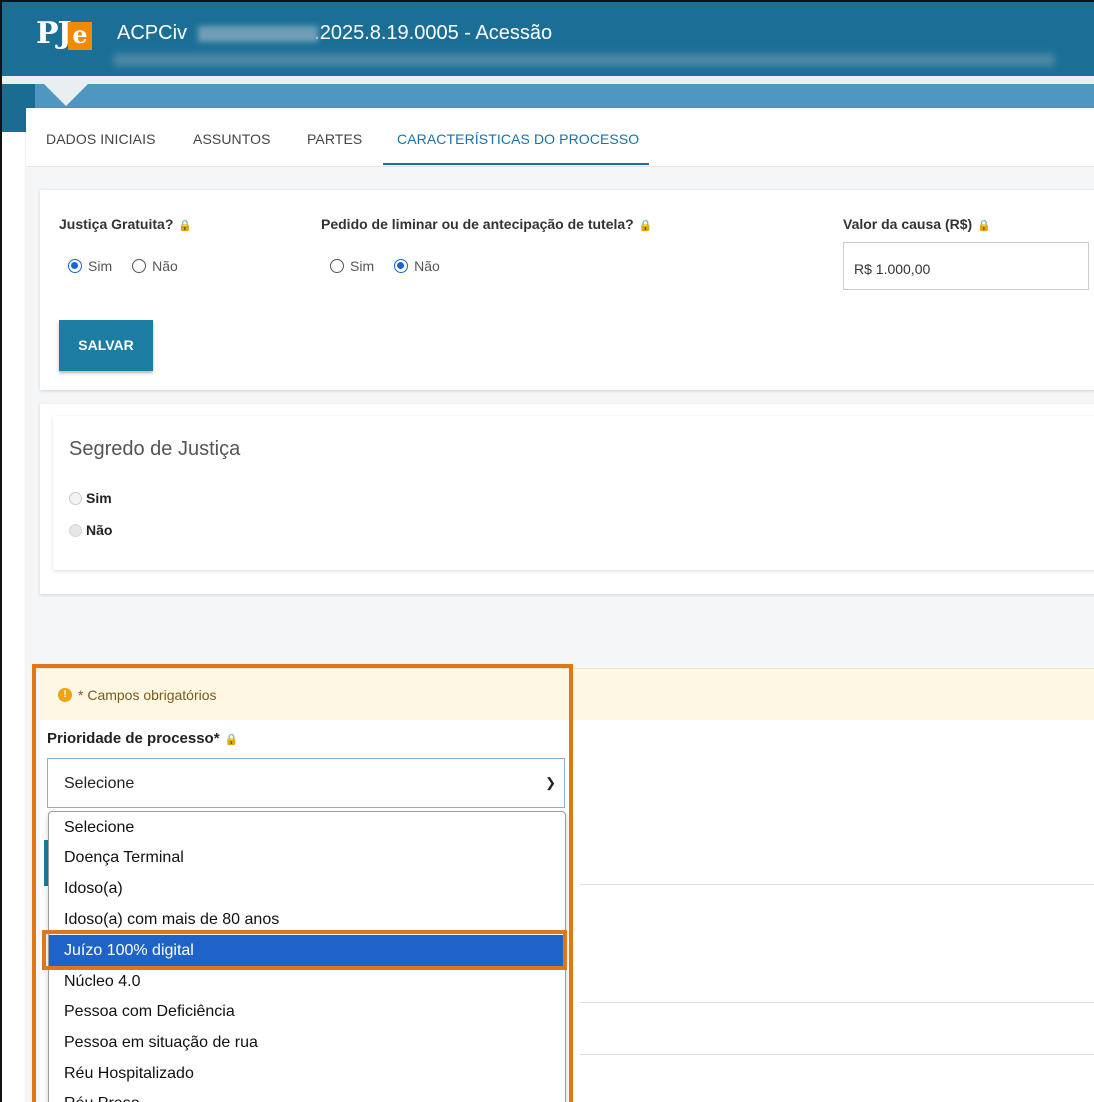  What do you see at coordinates (100, 266) in the screenshot?
I see `justica-sim-label: Sim` at bounding box center [100, 266].